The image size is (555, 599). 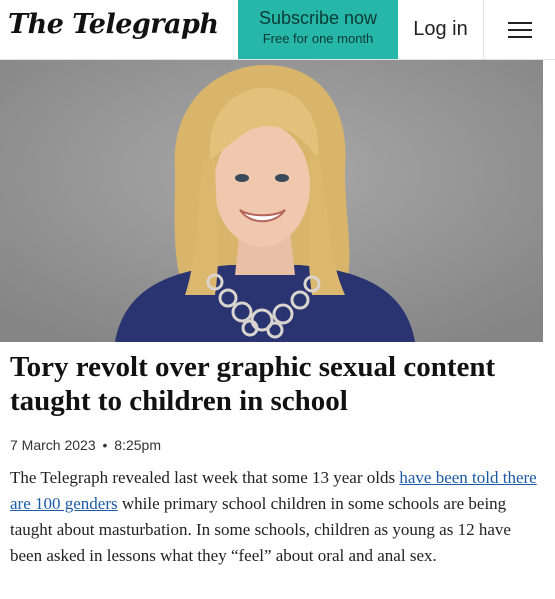 What do you see at coordinates (137, 445) in the screenshot?
I see `article-time: 8:25pm` at bounding box center [137, 445].